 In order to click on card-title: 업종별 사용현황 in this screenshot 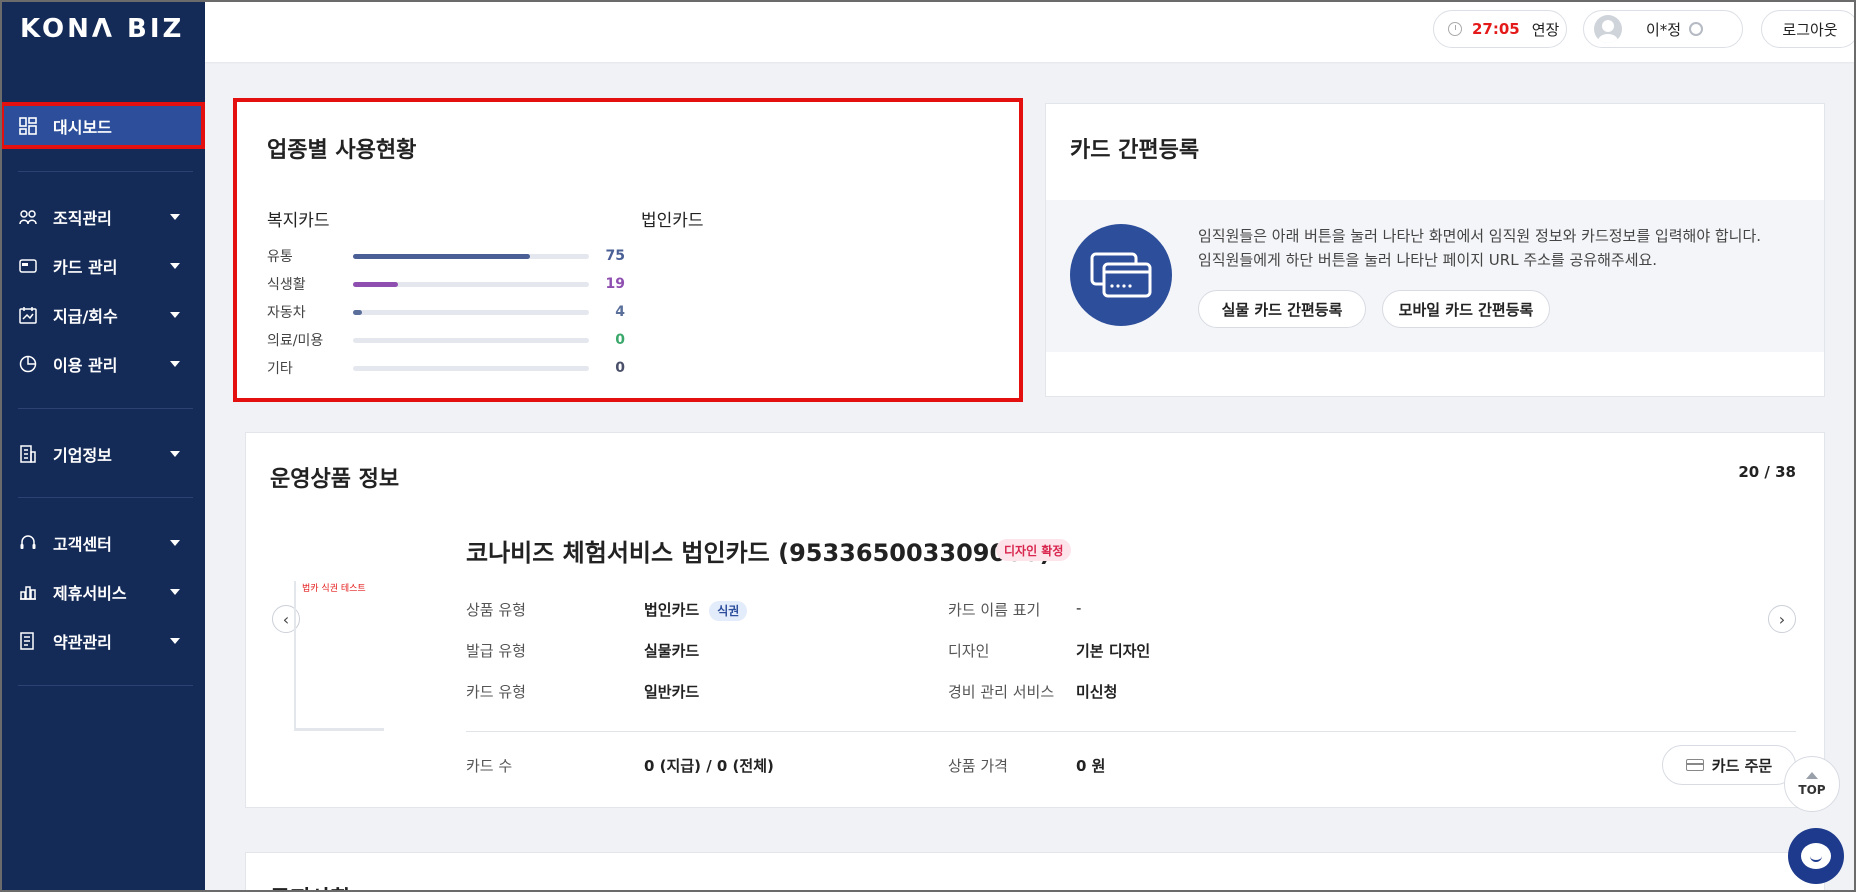, I will do `click(342, 150)`.